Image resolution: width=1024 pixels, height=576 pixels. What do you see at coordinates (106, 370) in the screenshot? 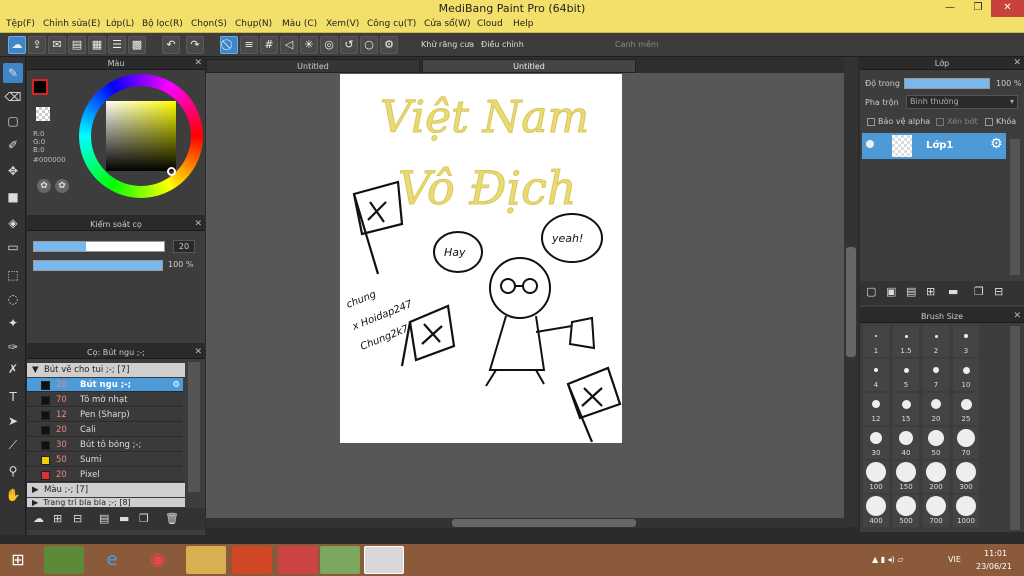
I see `brush-group-header: ▼ Bút vẽ cho tui ;-; [7]` at bounding box center [106, 370].